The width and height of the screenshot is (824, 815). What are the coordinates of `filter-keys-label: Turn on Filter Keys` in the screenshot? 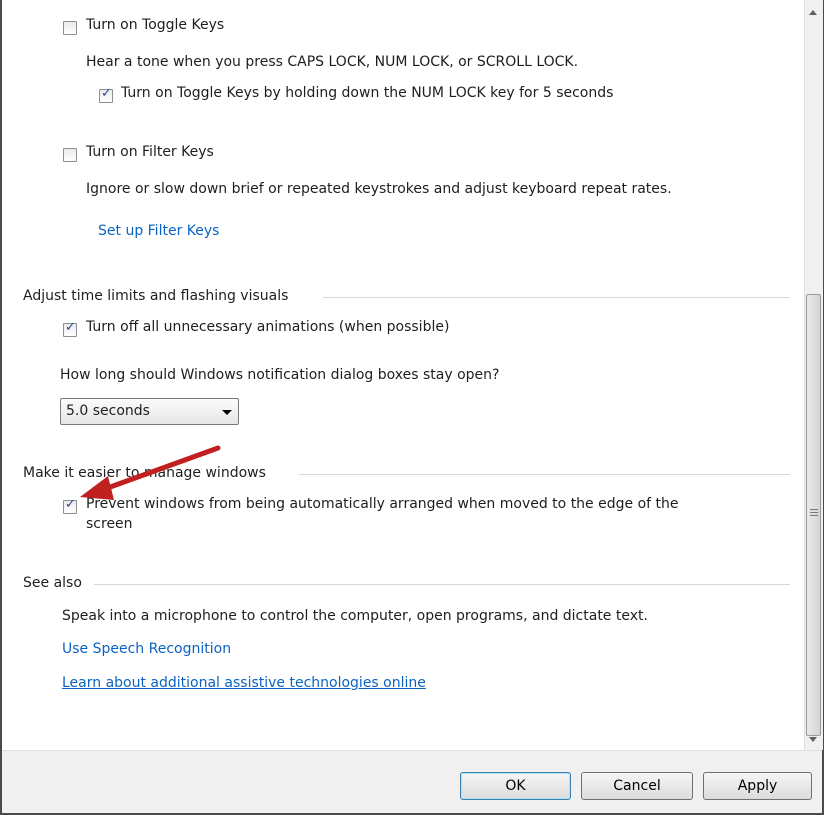 It's located at (150, 152).